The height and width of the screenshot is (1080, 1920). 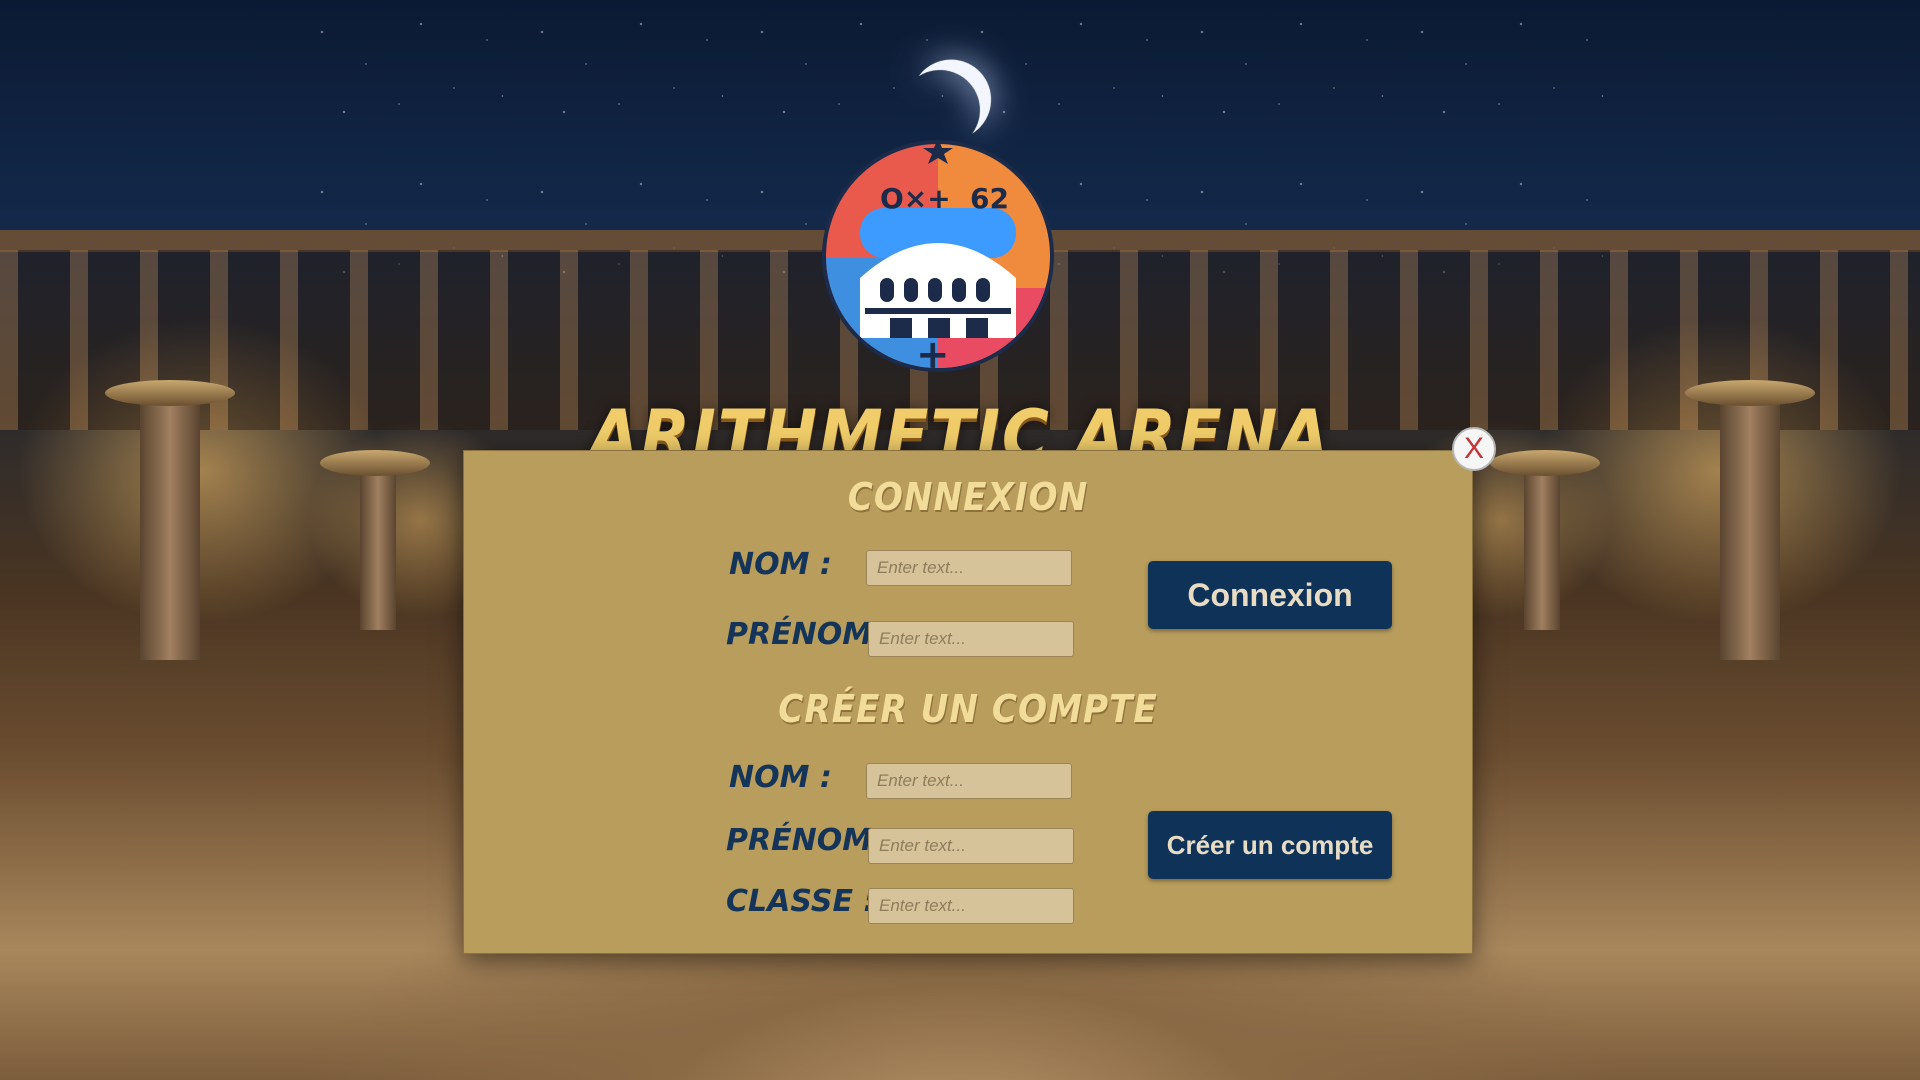 I want to click on close-button: X, so click(x=1474, y=449).